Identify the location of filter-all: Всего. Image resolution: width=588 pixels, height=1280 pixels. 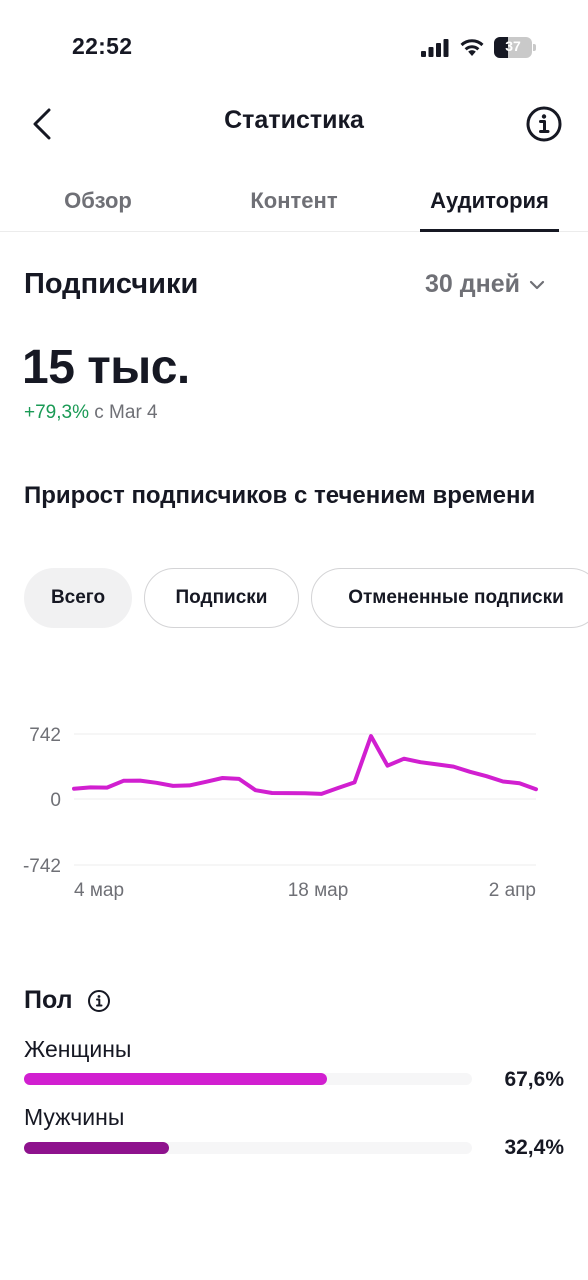
(78, 598).